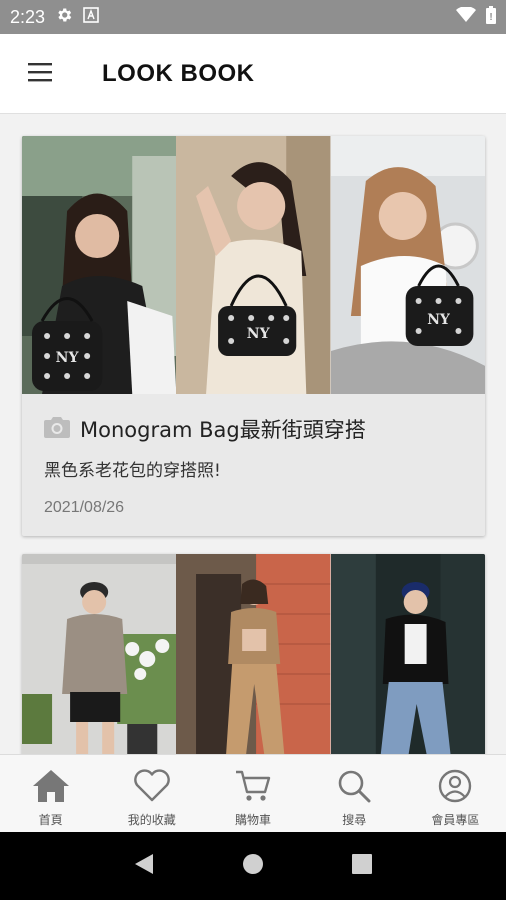 This screenshot has height=900, width=506. I want to click on recents-icon, so click(362, 866).